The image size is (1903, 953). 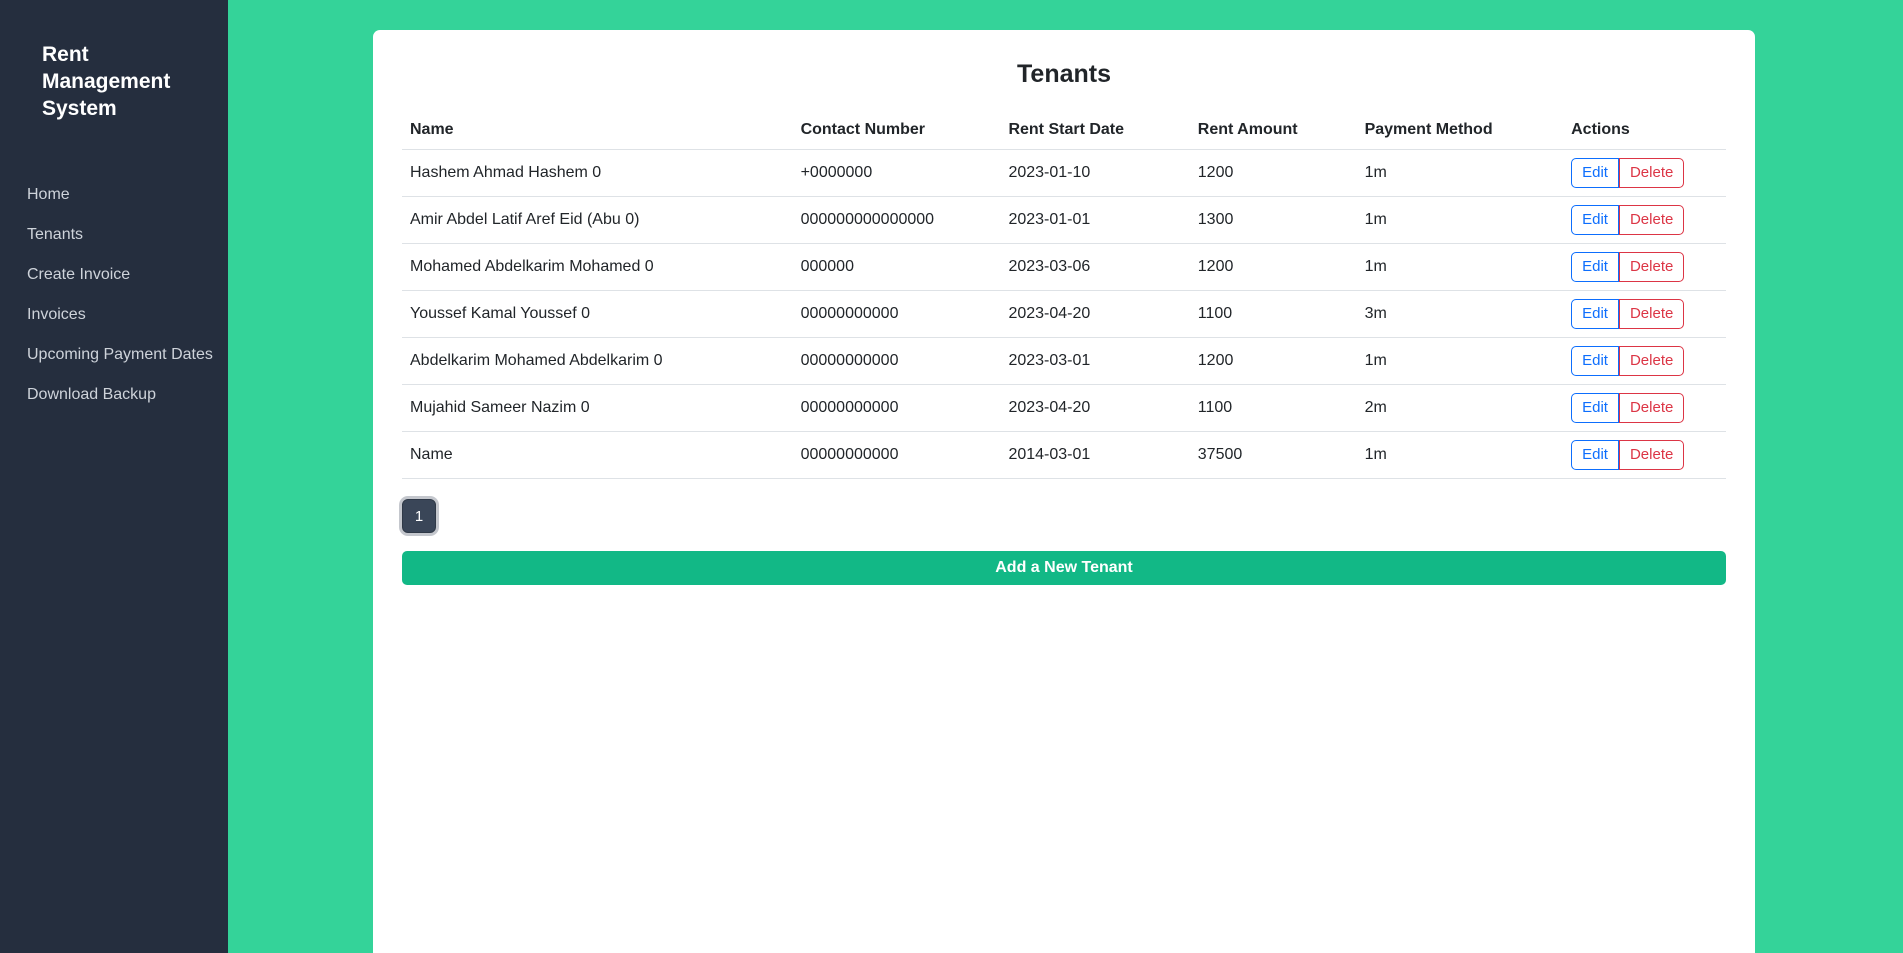 I want to click on cell-rent-start-date: 2023-01-10, so click(x=1095, y=173).